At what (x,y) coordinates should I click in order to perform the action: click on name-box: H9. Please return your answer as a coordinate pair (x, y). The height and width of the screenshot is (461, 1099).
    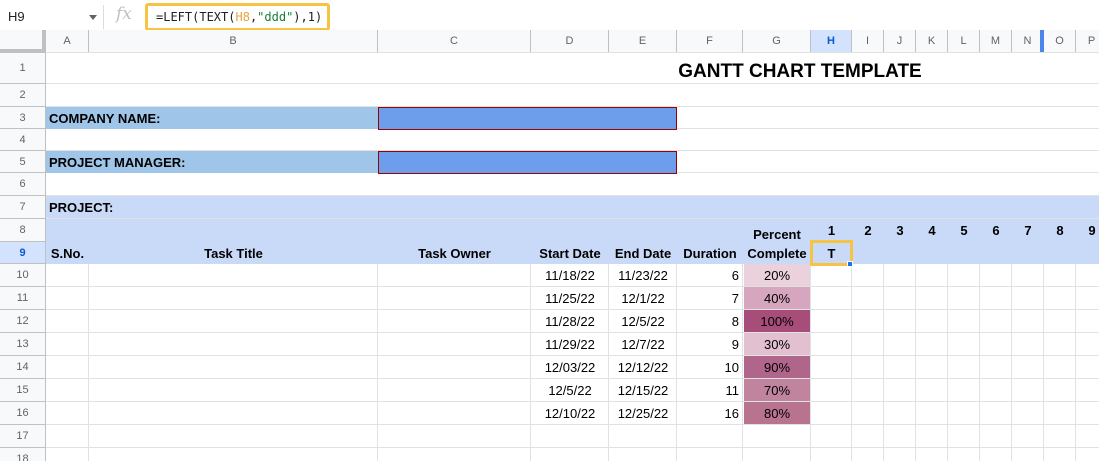
    Looking at the image, I should click on (52, 17).